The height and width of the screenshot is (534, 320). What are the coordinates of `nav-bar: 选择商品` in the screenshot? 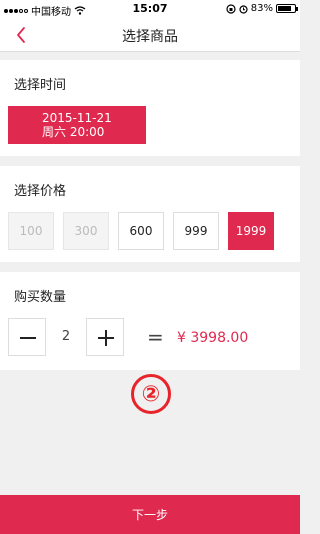 It's located at (150, 35).